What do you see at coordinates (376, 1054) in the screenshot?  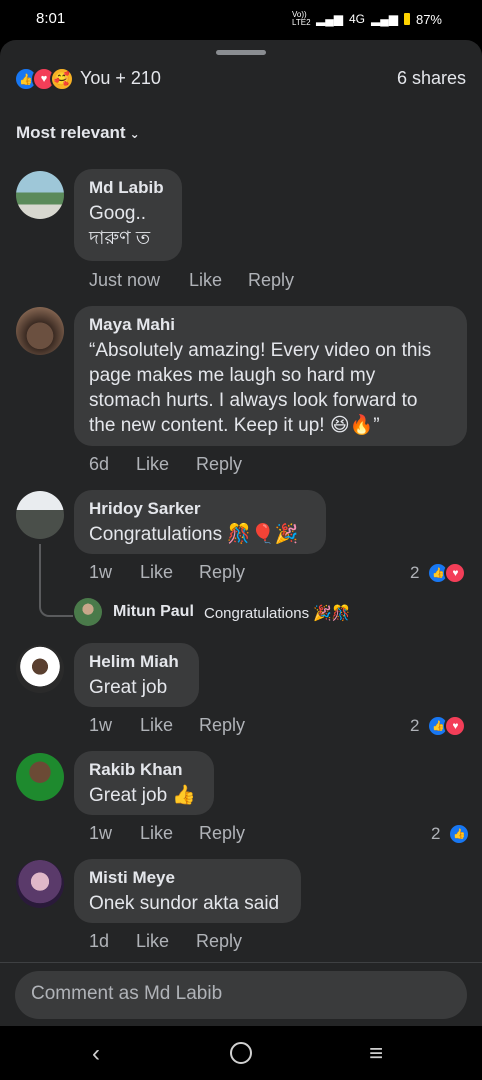 I see `recents-icon: ≡` at bounding box center [376, 1054].